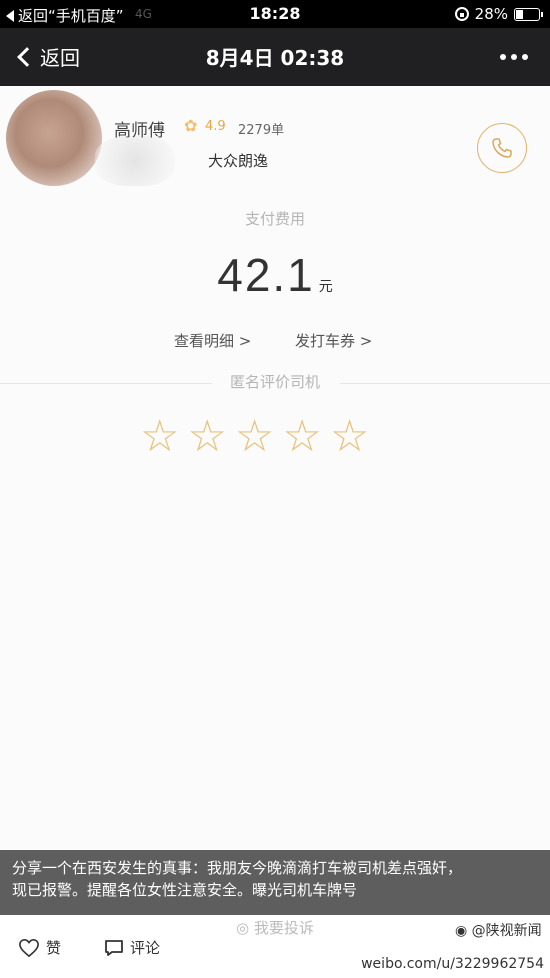  I want to click on comment-icon, so click(114, 947).